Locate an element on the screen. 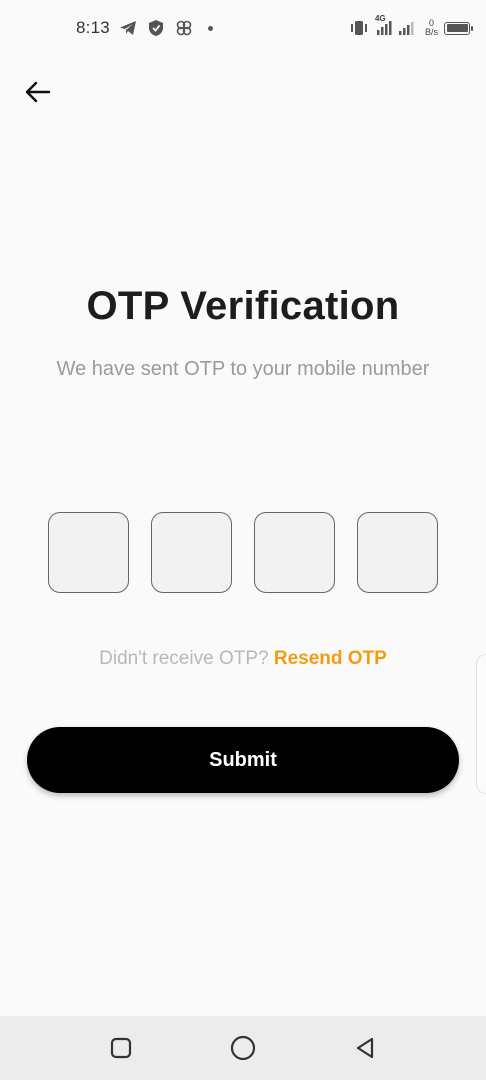 Image resolution: width=486 pixels, height=1080 pixels. system-back-button is located at coordinates (365, 1048).